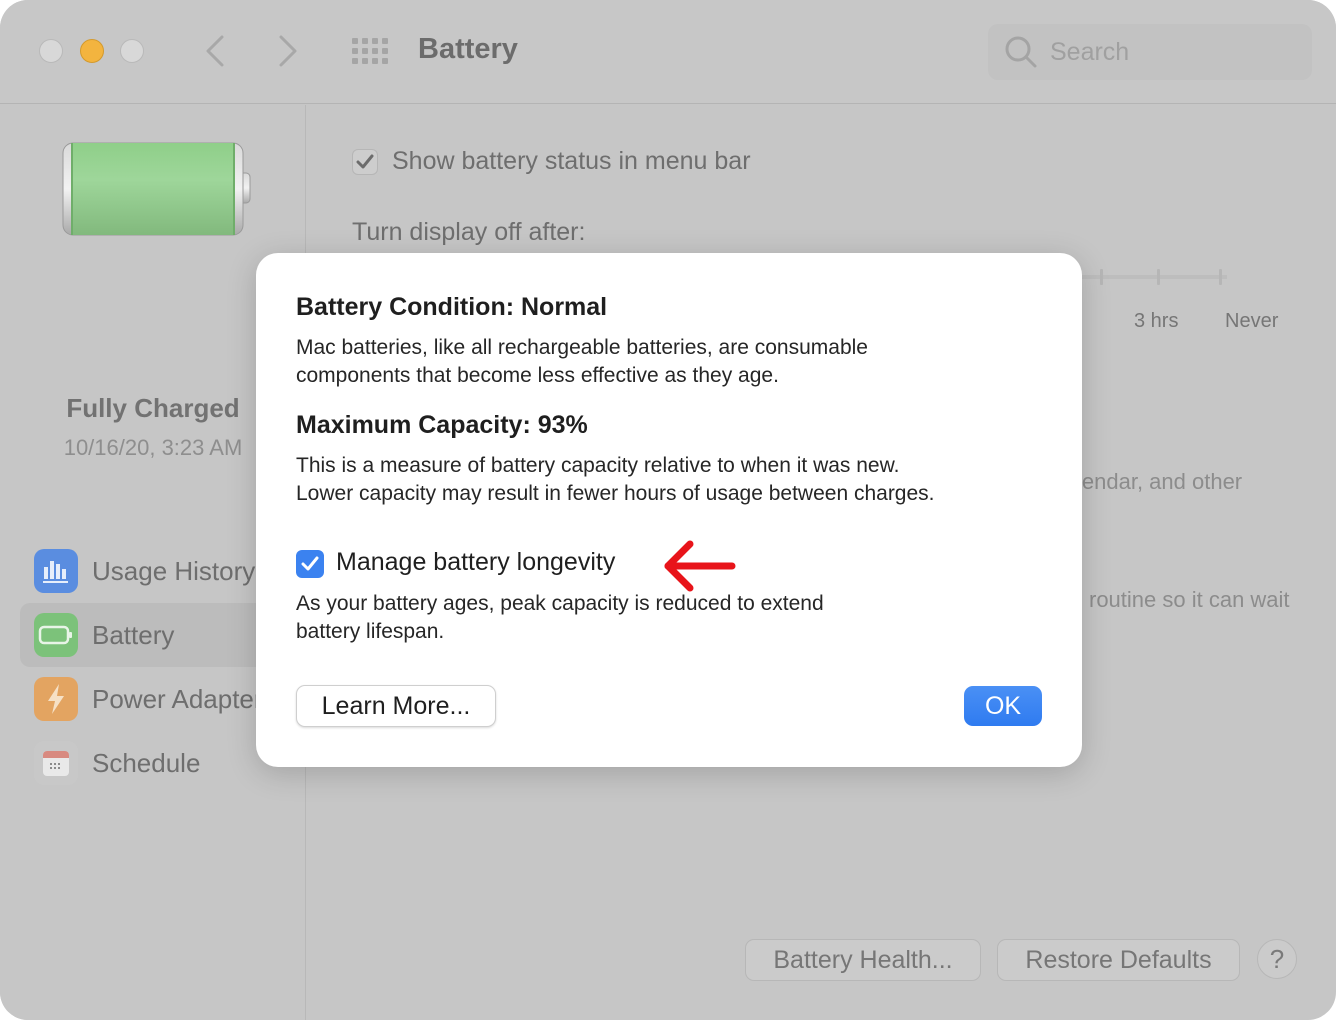 Image resolution: width=1336 pixels, height=1020 pixels. What do you see at coordinates (177, 698) in the screenshot?
I see `sidebar-item-label: Power Adapter` at bounding box center [177, 698].